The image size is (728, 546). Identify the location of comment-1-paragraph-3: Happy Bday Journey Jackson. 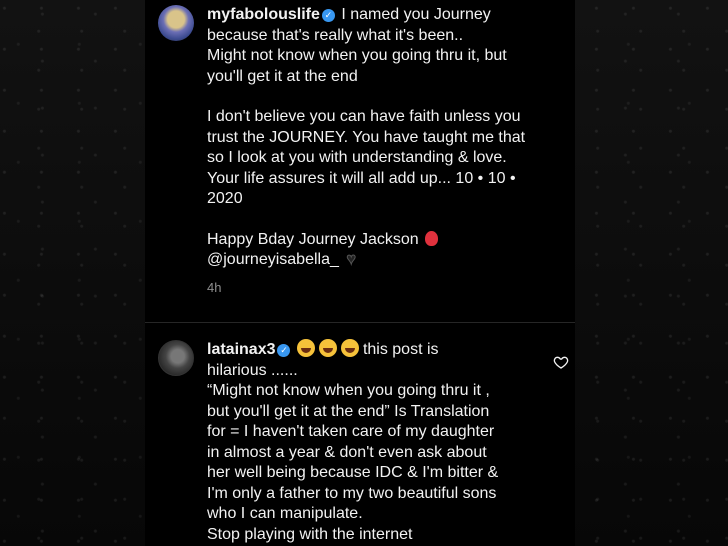
(387, 240).